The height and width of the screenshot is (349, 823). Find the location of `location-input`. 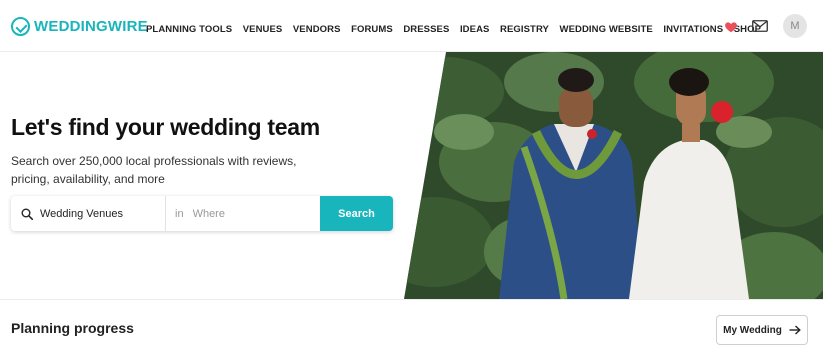

location-input is located at coordinates (247, 213).